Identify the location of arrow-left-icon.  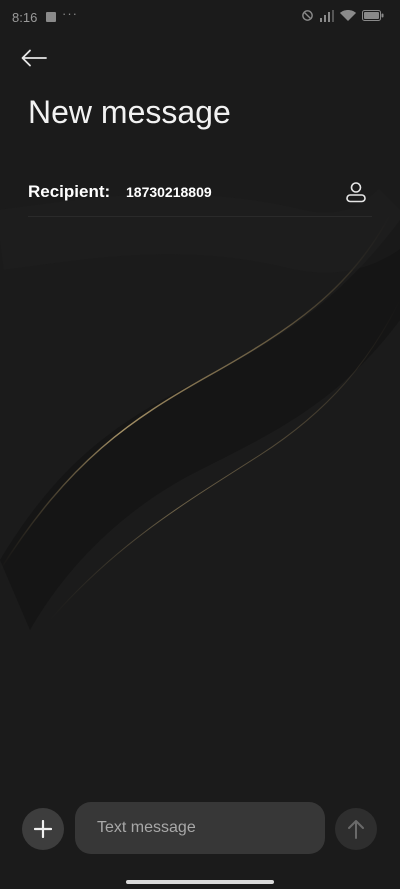
(34, 58).